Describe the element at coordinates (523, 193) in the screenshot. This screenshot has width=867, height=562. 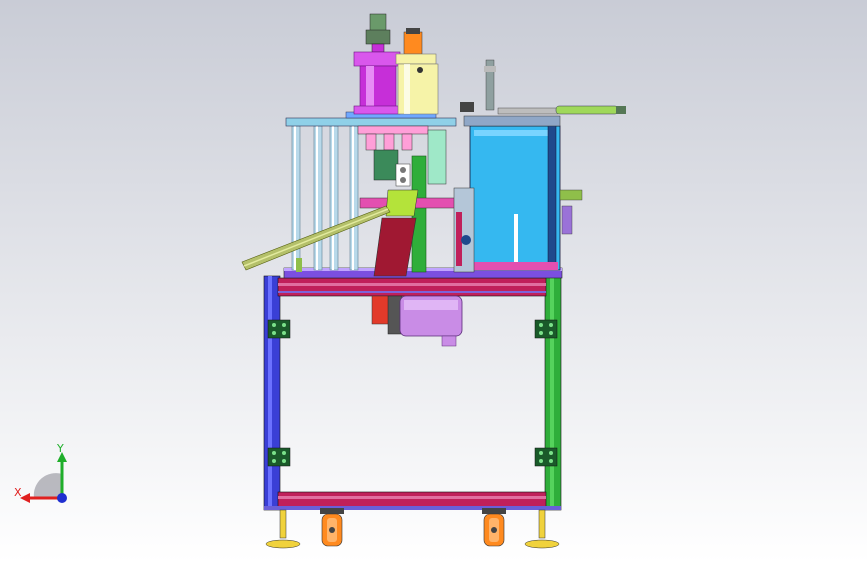
I see `control-cabinet` at that location.